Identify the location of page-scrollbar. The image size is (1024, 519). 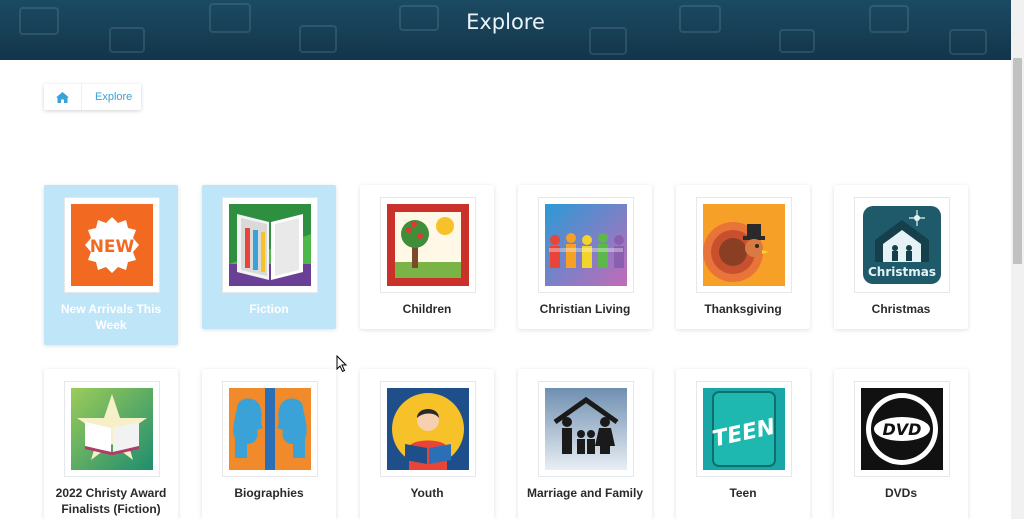
(1017, 259).